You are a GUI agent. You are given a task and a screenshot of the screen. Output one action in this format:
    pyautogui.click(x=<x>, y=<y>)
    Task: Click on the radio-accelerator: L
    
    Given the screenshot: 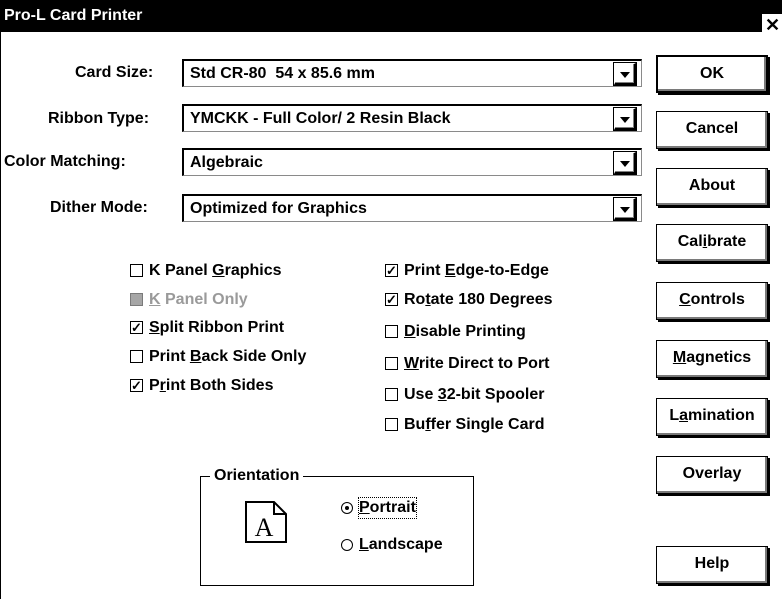 What is the action you would take?
    pyautogui.click(x=364, y=544)
    